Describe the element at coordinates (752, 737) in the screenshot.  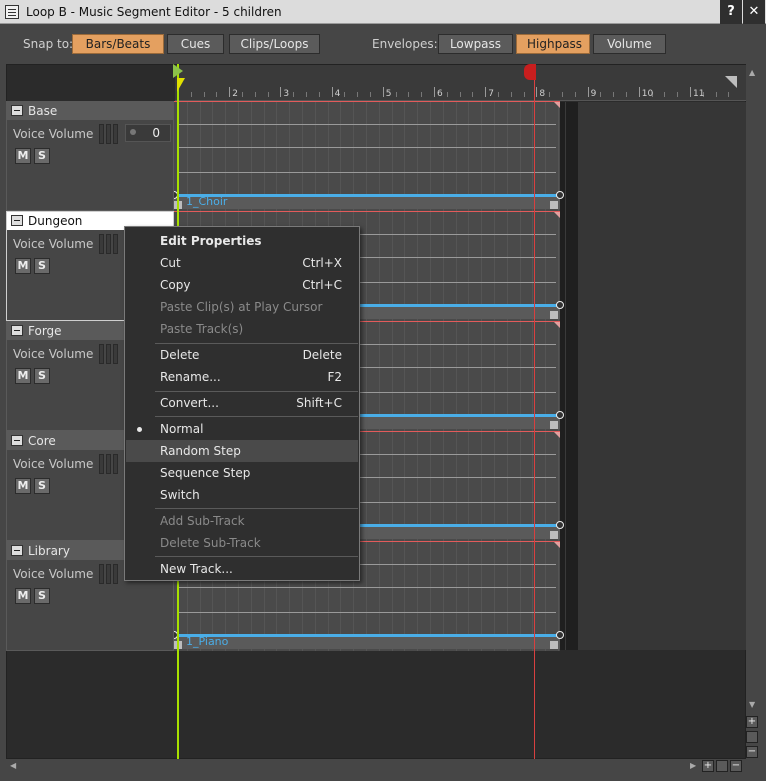
I see `fit-vertical-icon` at that location.